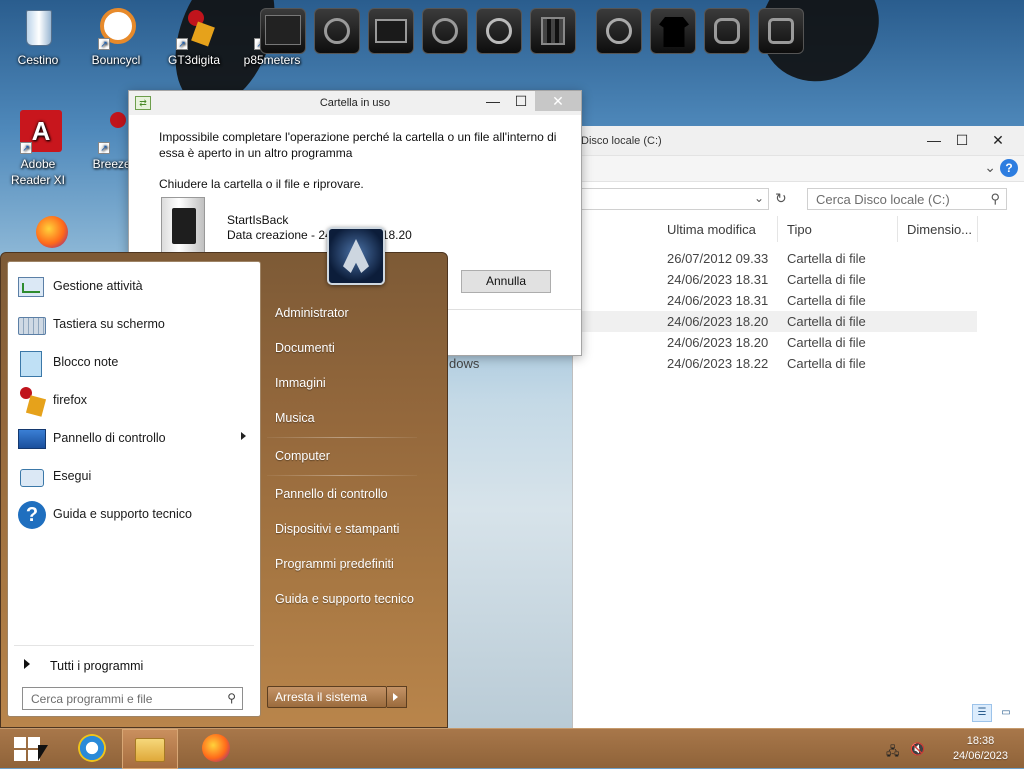 This screenshot has height=769, width=1024. I want to click on file-icon, so click(183, 225).